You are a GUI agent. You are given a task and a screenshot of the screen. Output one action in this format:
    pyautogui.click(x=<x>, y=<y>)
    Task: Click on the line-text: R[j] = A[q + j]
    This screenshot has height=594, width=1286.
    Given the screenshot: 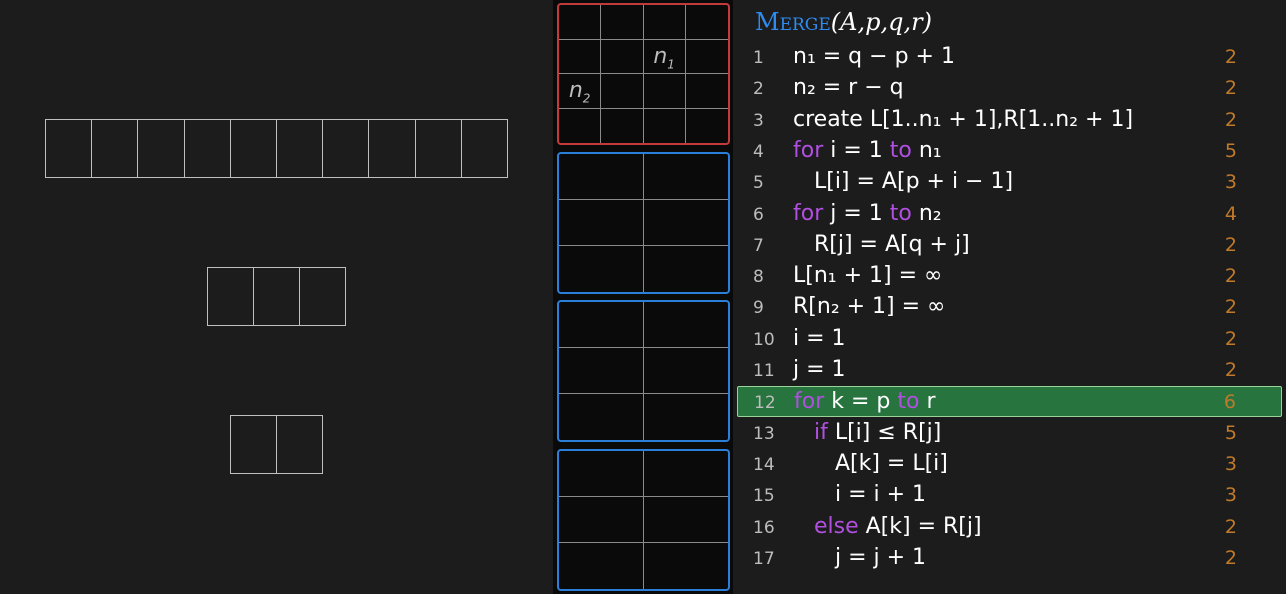 What is the action you would take?
    pyautogui.click(x=881, y=244)
    